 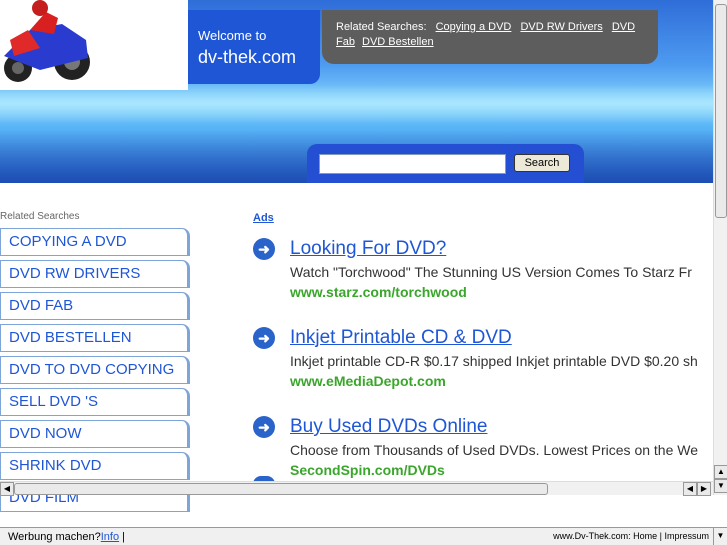 I want to click on footer-links: www.Dv-Thek.com: Home | Impressum, so click(x=631, y=536).